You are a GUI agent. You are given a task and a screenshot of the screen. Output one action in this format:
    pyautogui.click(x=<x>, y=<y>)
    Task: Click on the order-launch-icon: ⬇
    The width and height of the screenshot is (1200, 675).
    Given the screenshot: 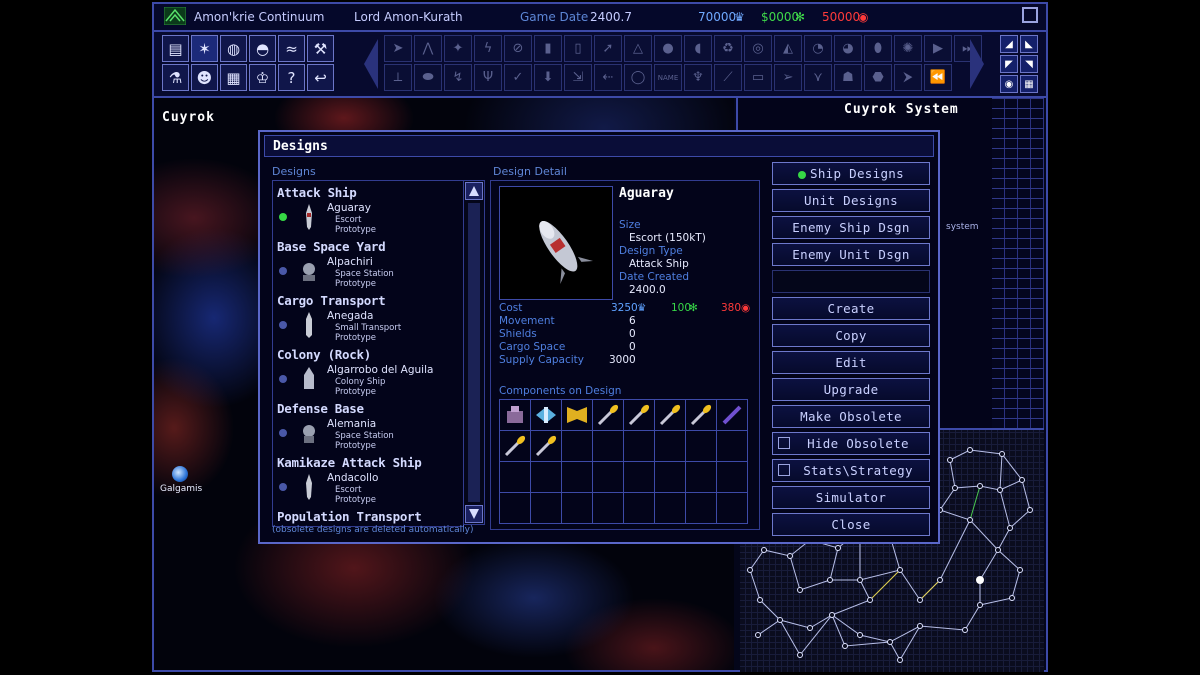 What is the action you would take?
    pyautogui.click(x=548, y=77)
    